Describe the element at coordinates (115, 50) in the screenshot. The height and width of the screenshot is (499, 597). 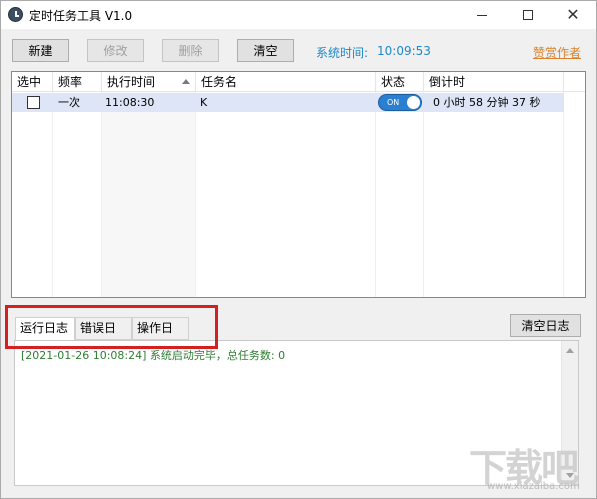
I see `edit-task-button: 修改` at that location.